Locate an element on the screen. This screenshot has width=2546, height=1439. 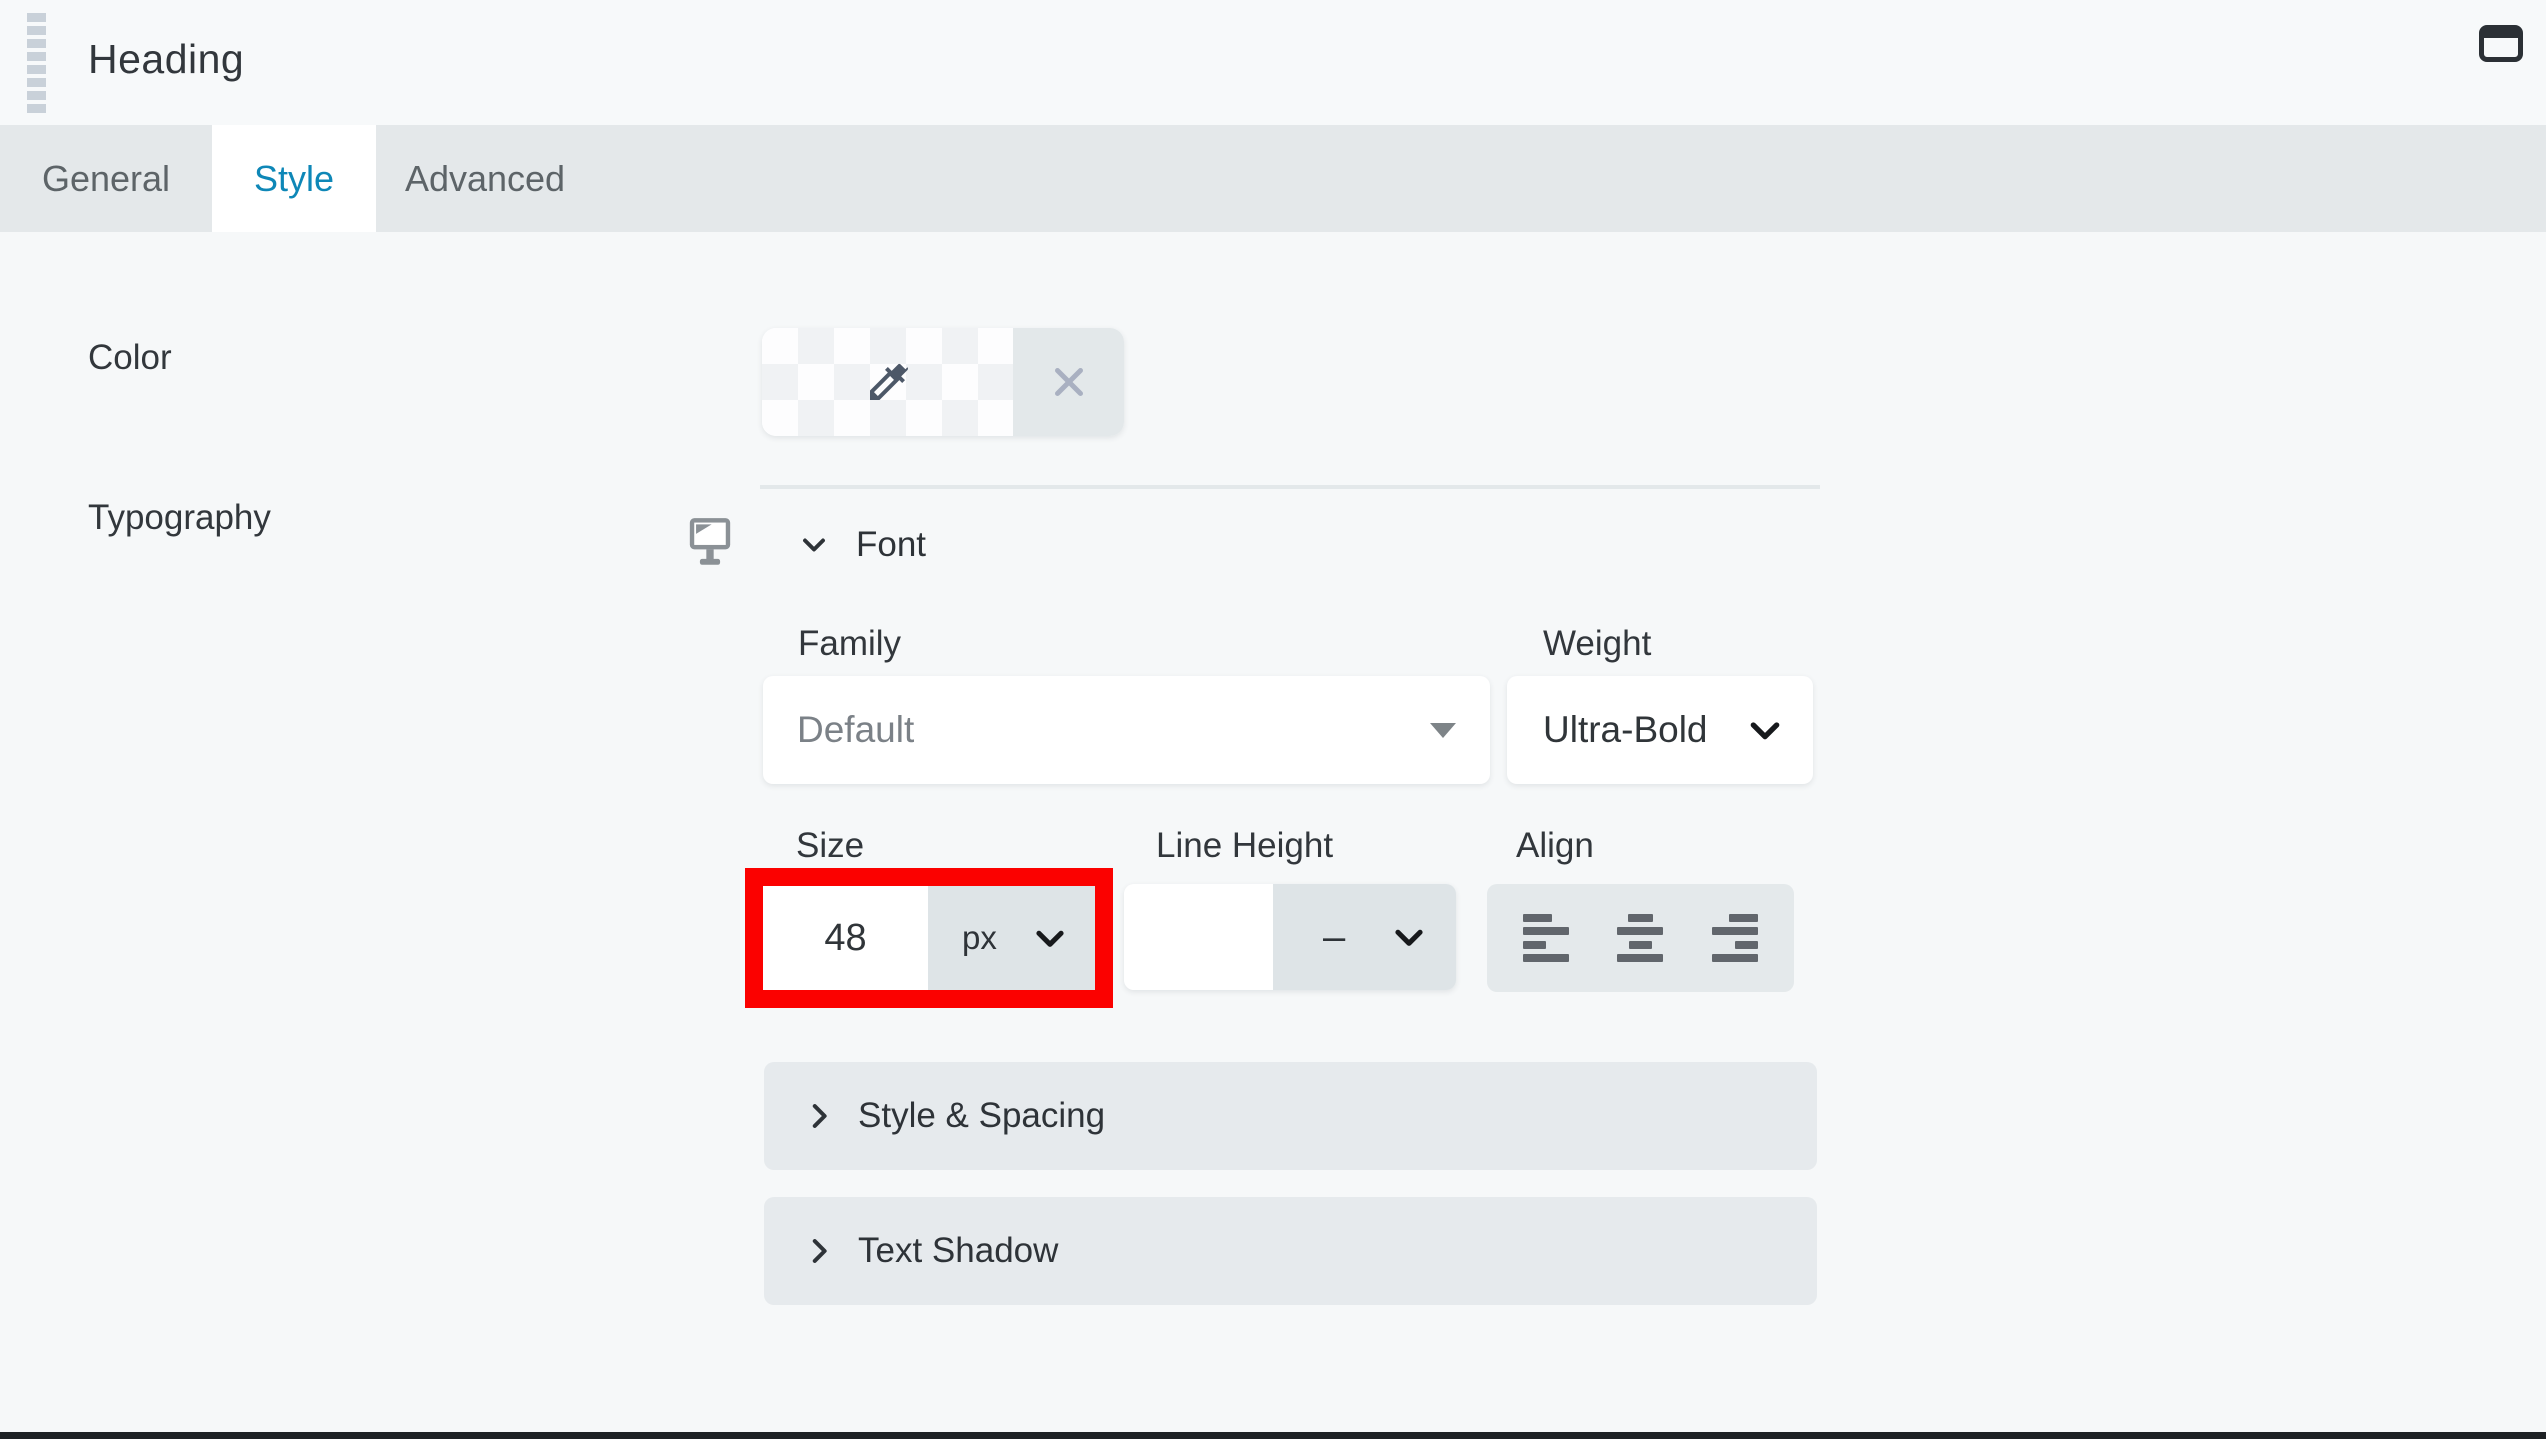
size-unit-value: px is located at coordinates (979, 937).